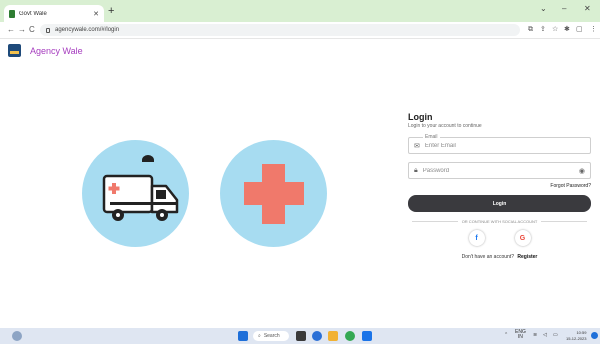 The image size is (600, 344). I want to click on store-icon, so click(367, 336).